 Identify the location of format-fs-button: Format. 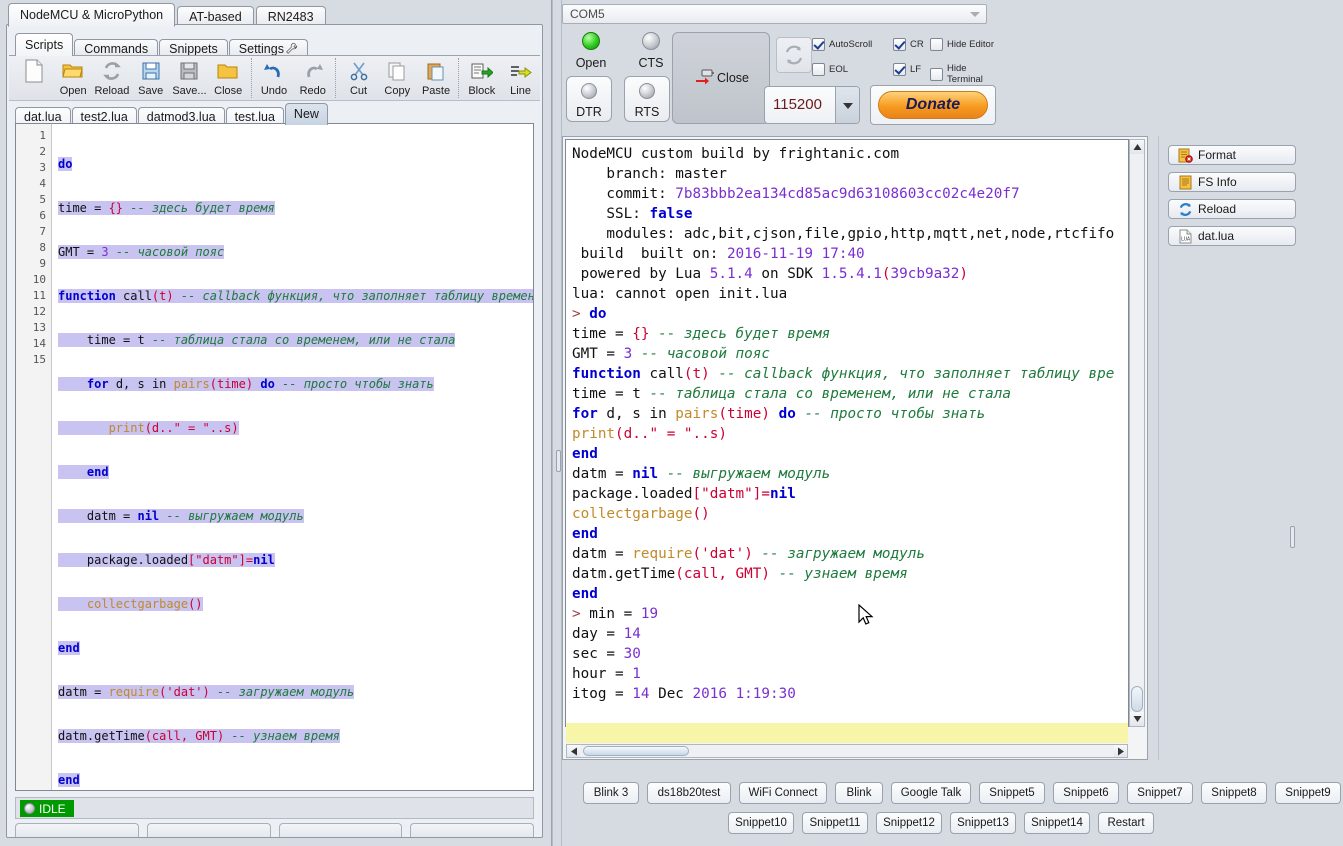
(1232, 155).